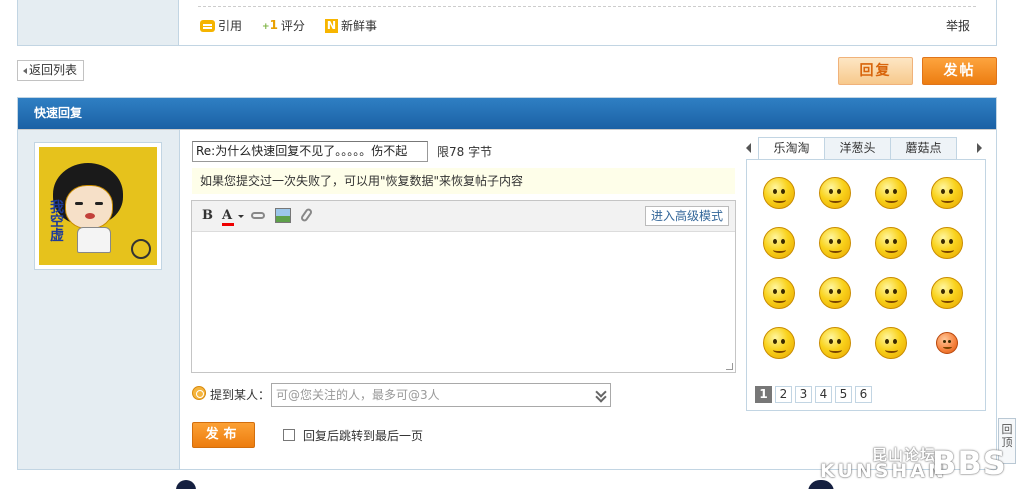 Image resolution: width=1022 pixels, height=489 pixels. Describe the element at coordinates (507, 114) in the screenshot. I see `quick-reply-title: 快速回复` at that location.